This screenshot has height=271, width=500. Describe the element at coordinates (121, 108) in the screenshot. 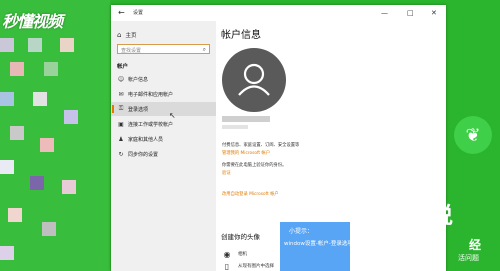

I see `key-icon: ⚿` at that location.